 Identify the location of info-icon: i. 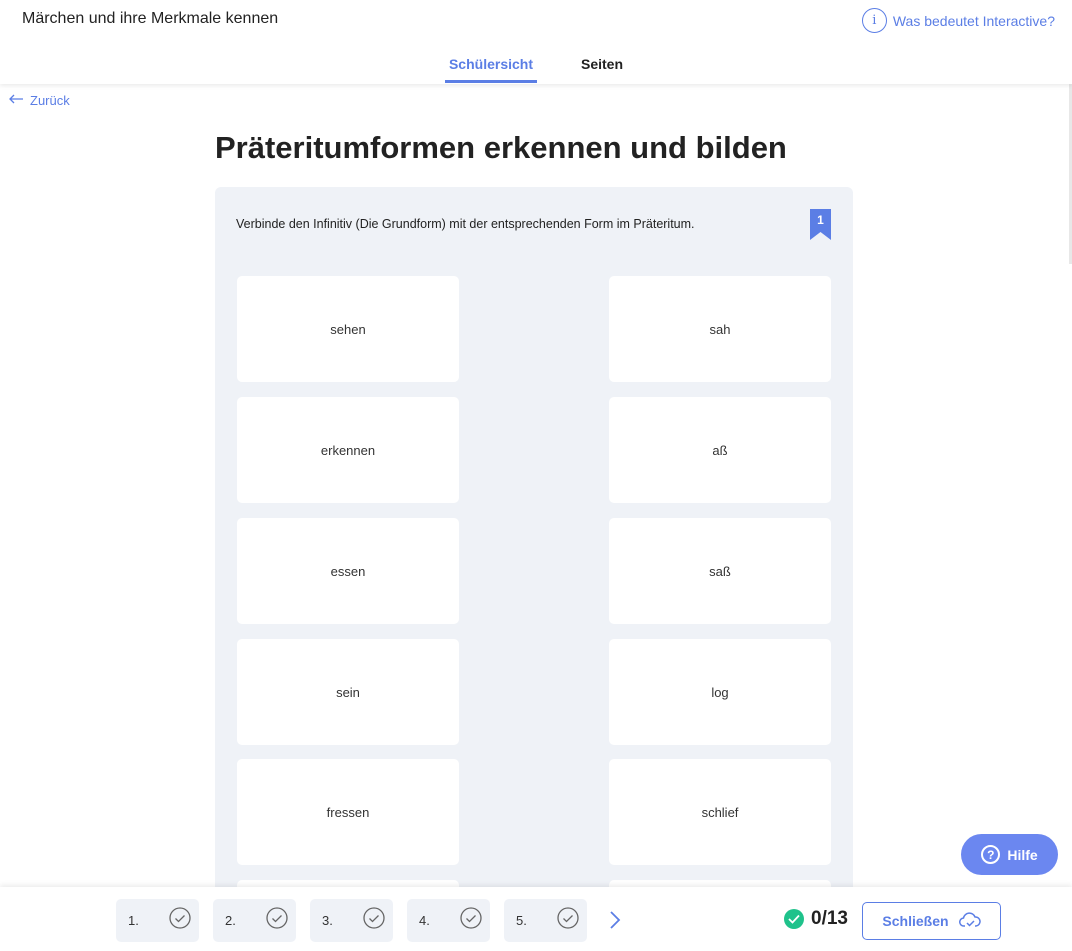
(874, 20).